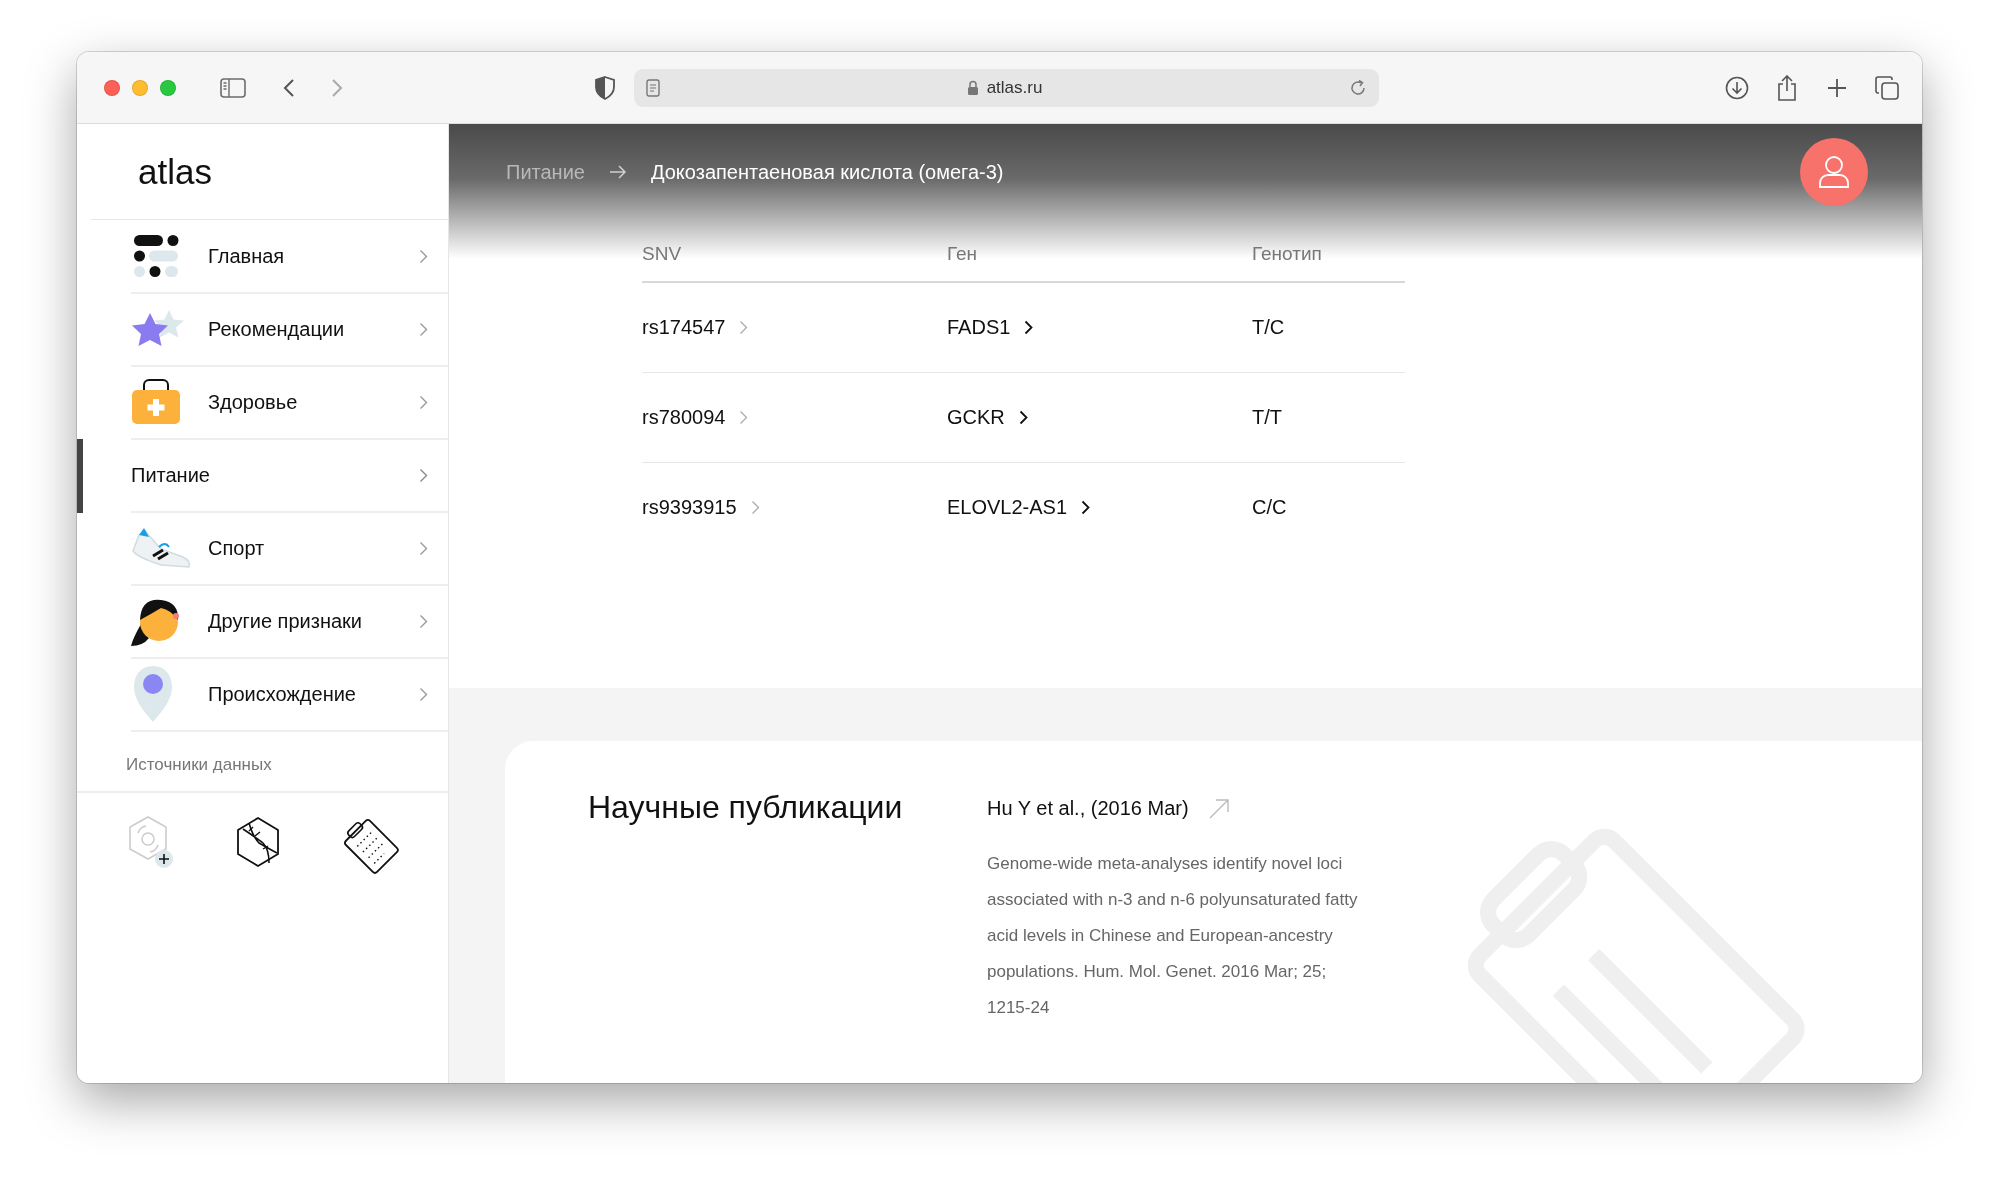 The height and width of the screenshot is (1185, 2000). I want to click on grid-icon, so click(155, 256).